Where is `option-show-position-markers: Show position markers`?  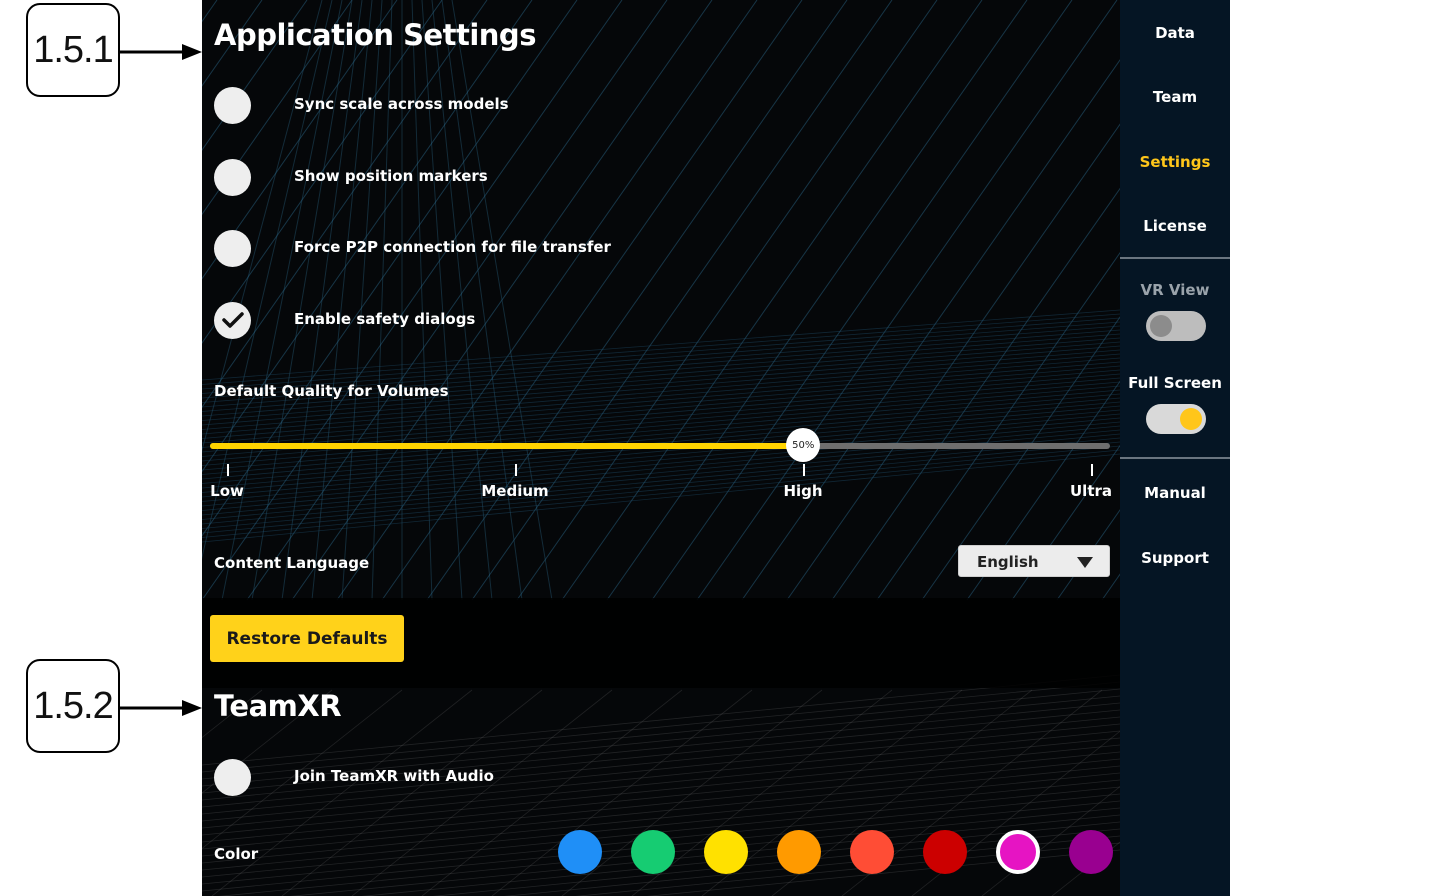
option-show-position-markers: Show position markers is located at coordinates (654, 177).